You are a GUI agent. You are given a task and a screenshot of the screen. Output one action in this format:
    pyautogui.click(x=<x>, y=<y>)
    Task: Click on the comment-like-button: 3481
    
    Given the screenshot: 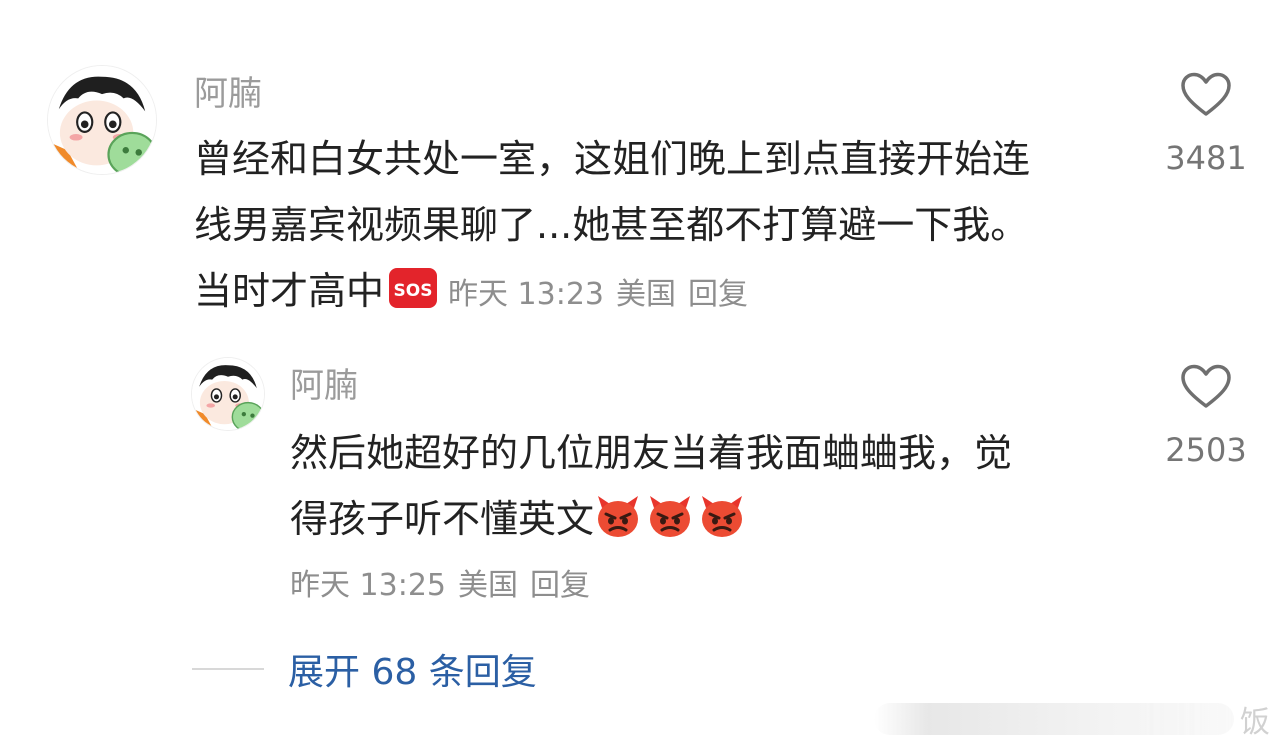 What is the action you would take?
    pyautogui.click(x=1206, y=125)
    